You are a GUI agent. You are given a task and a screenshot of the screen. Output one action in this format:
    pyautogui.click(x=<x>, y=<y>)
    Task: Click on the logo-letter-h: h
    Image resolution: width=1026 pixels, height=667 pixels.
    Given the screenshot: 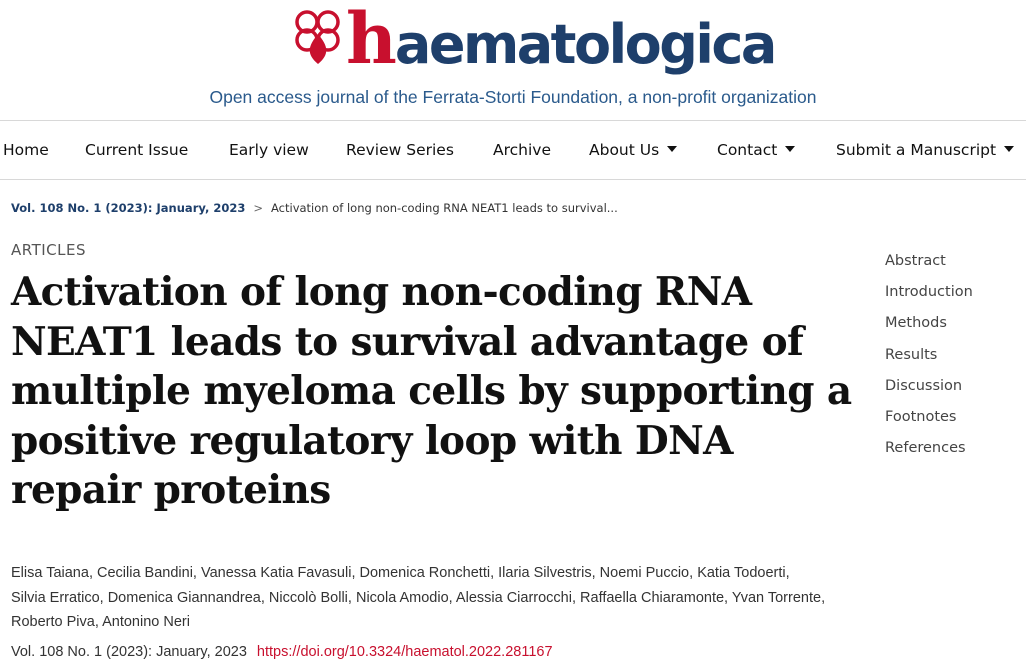 What is the action you would take?
    pyautogui.click(x=371, y=40)
    